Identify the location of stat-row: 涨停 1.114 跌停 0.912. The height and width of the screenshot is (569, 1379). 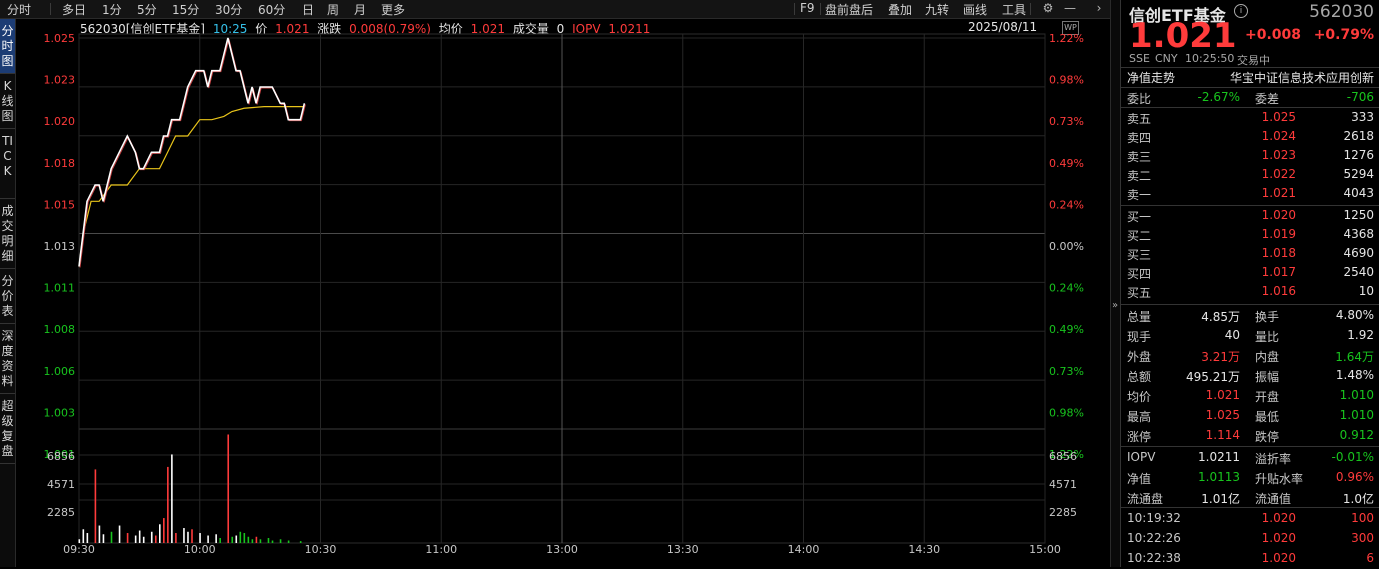
(1250, 436).